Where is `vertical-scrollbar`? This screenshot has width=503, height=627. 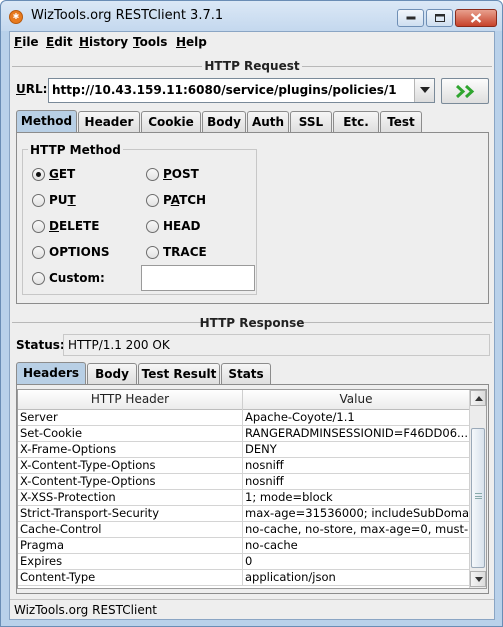 vertical-scrollbar is located at coordinates (477, 489).